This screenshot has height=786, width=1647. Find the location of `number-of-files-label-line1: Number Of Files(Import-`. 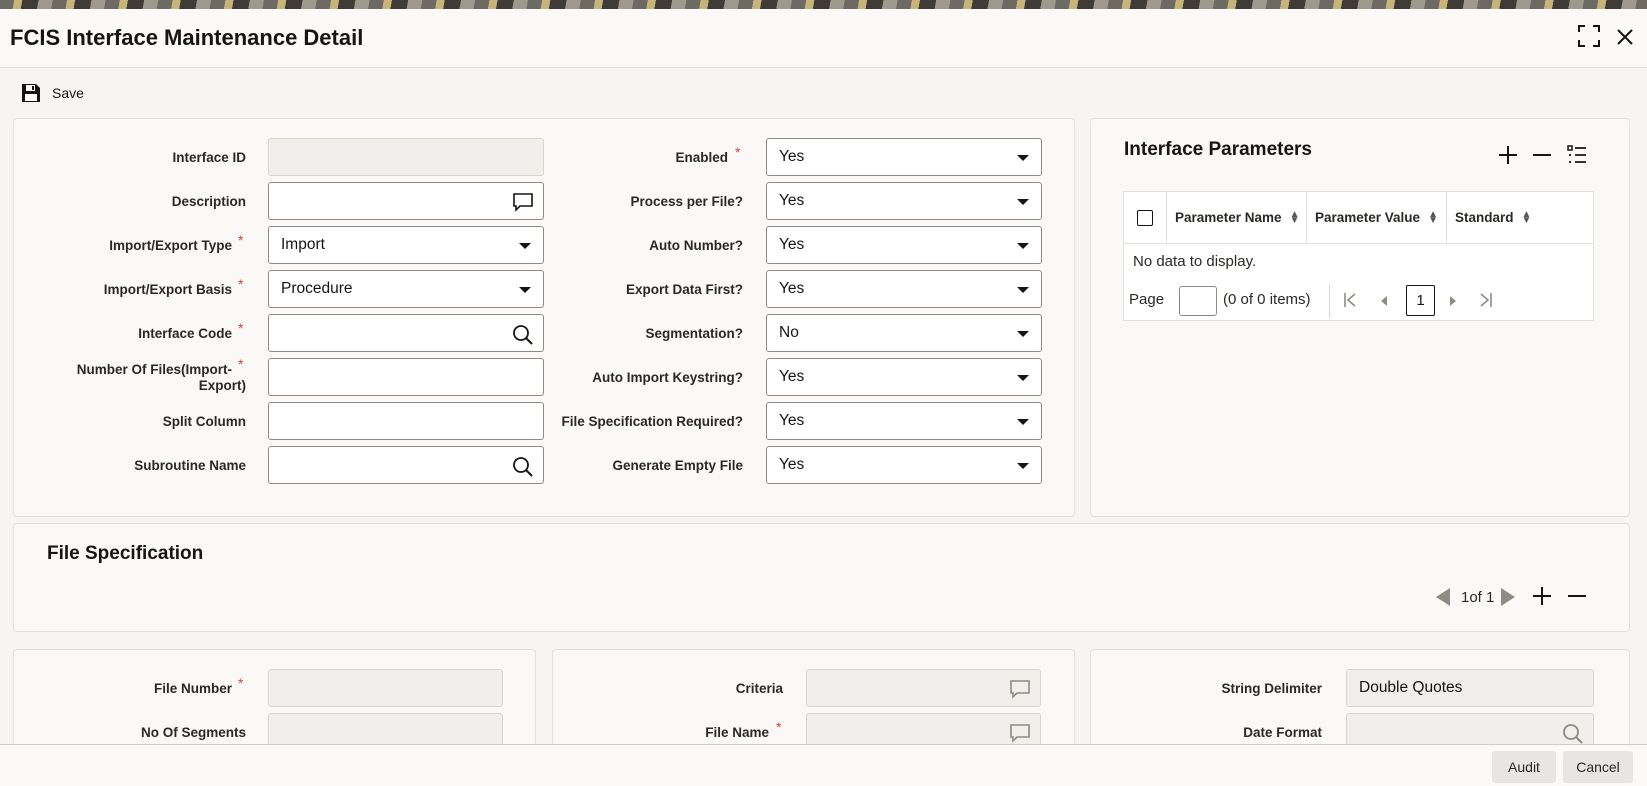

number-of-files-label-line1: Number Of Files(Import- is located at coordinates (154, 369).